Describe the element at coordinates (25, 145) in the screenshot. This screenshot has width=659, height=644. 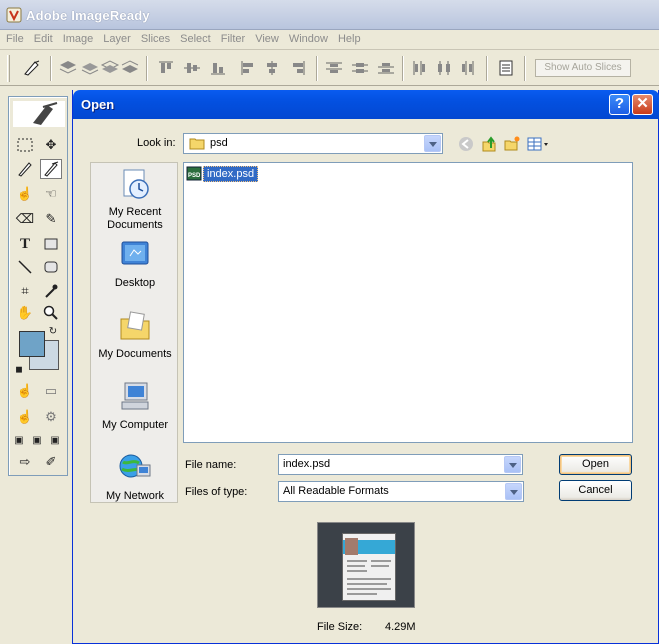
I see `rectangle-marquee-tool-icon` at that location.